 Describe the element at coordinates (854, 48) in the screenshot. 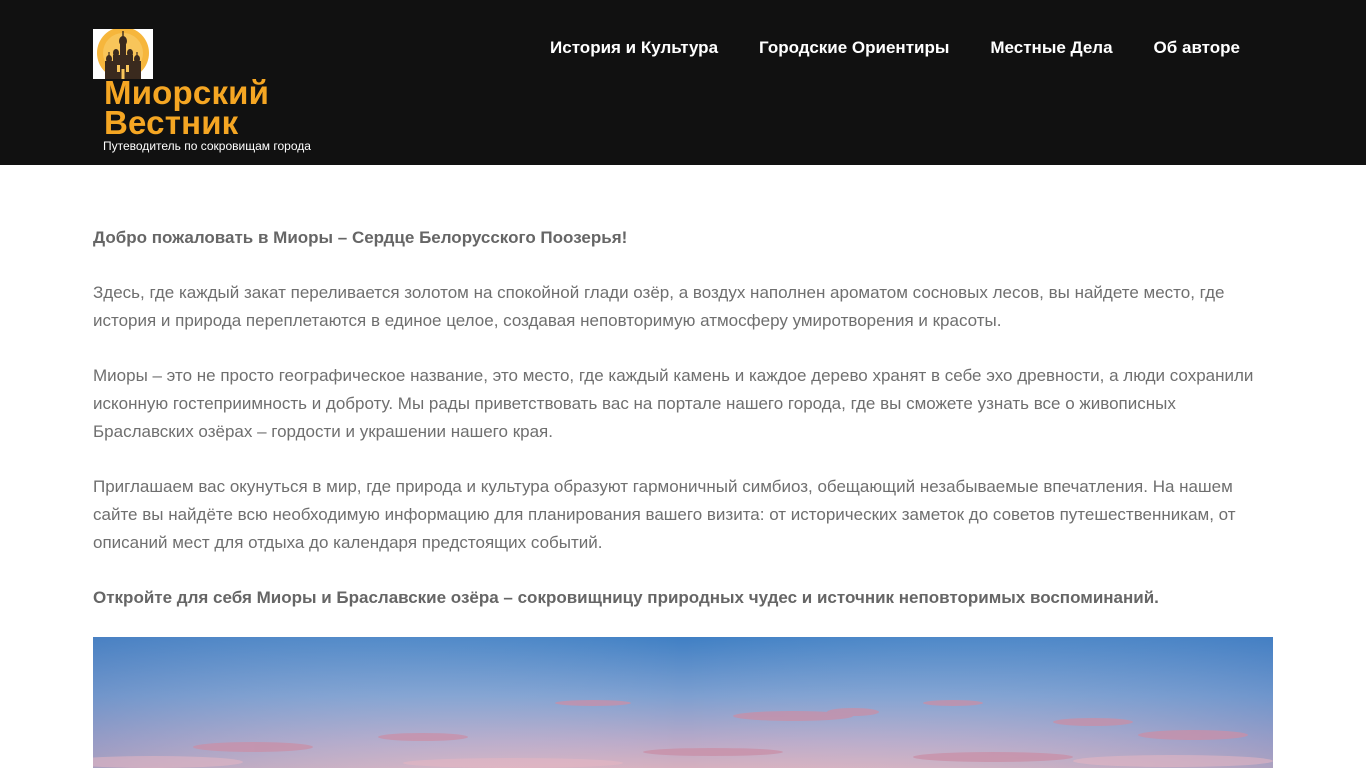

I see `nav-item-city-landmarks: Городские Ориентиры` at that location.